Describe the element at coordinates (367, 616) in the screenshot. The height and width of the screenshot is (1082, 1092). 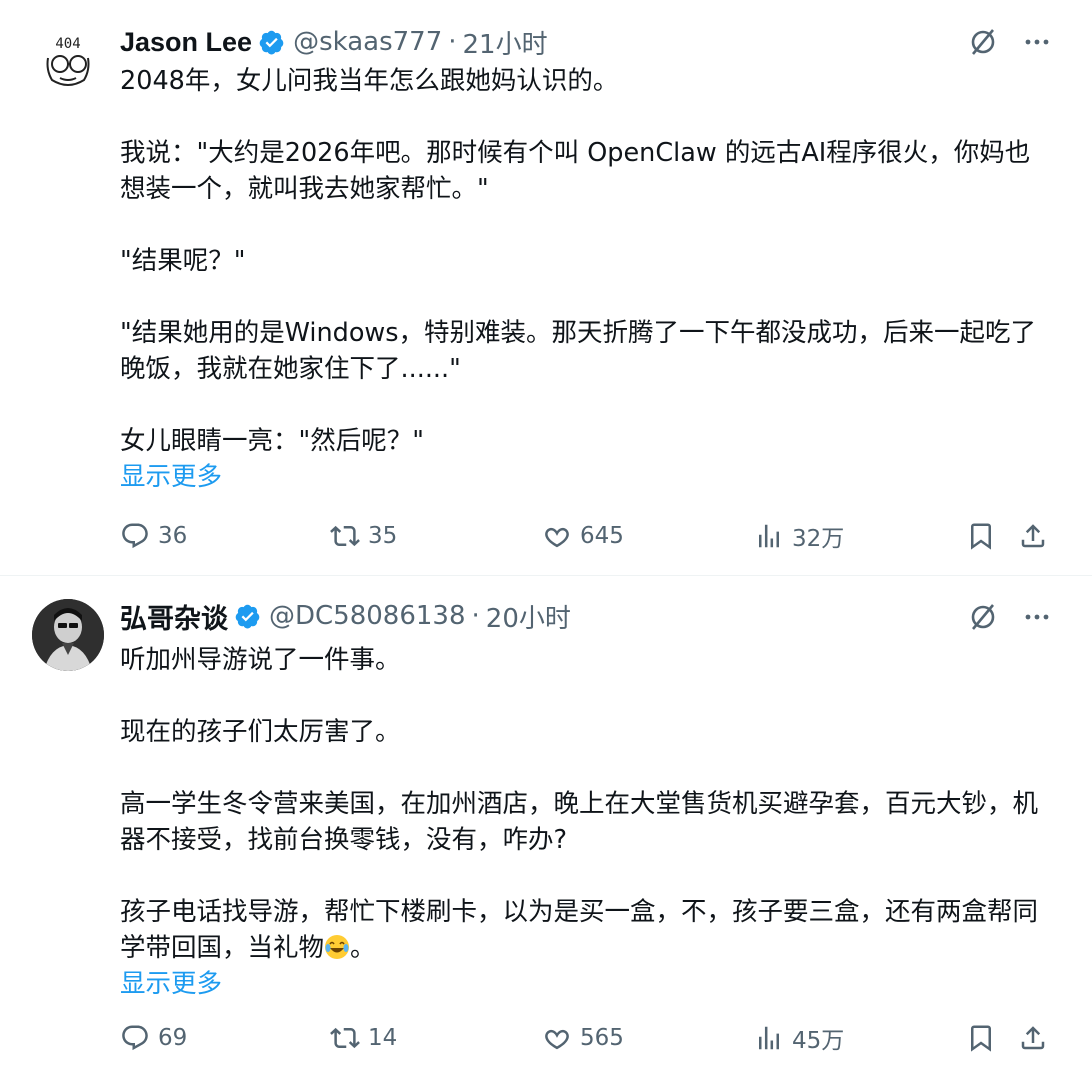
I see `author-handle: @DC58086138` at that location.